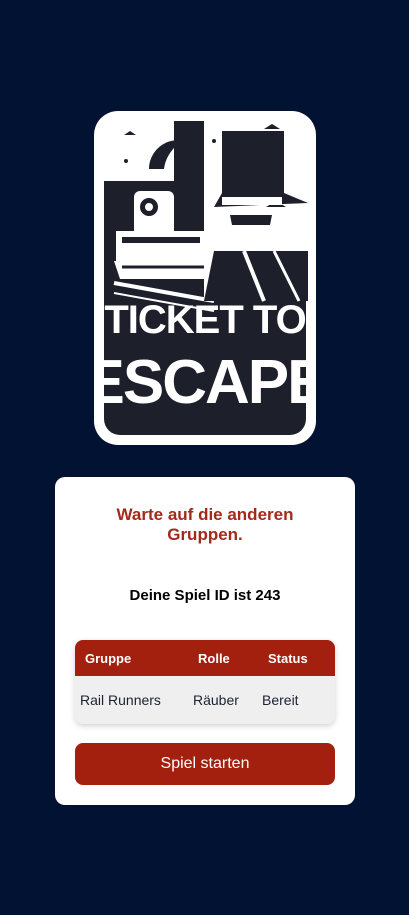  I want to click on waiting-message-line1: Warte auf die anderen, so click(205, 514).